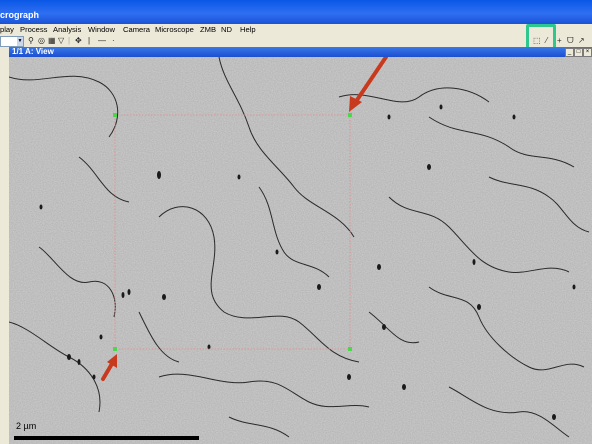  What do you see at coordinates (174, 29) in the screenshot?
I see `menu-microscope: Microscope` at bounding box center [174, 29].